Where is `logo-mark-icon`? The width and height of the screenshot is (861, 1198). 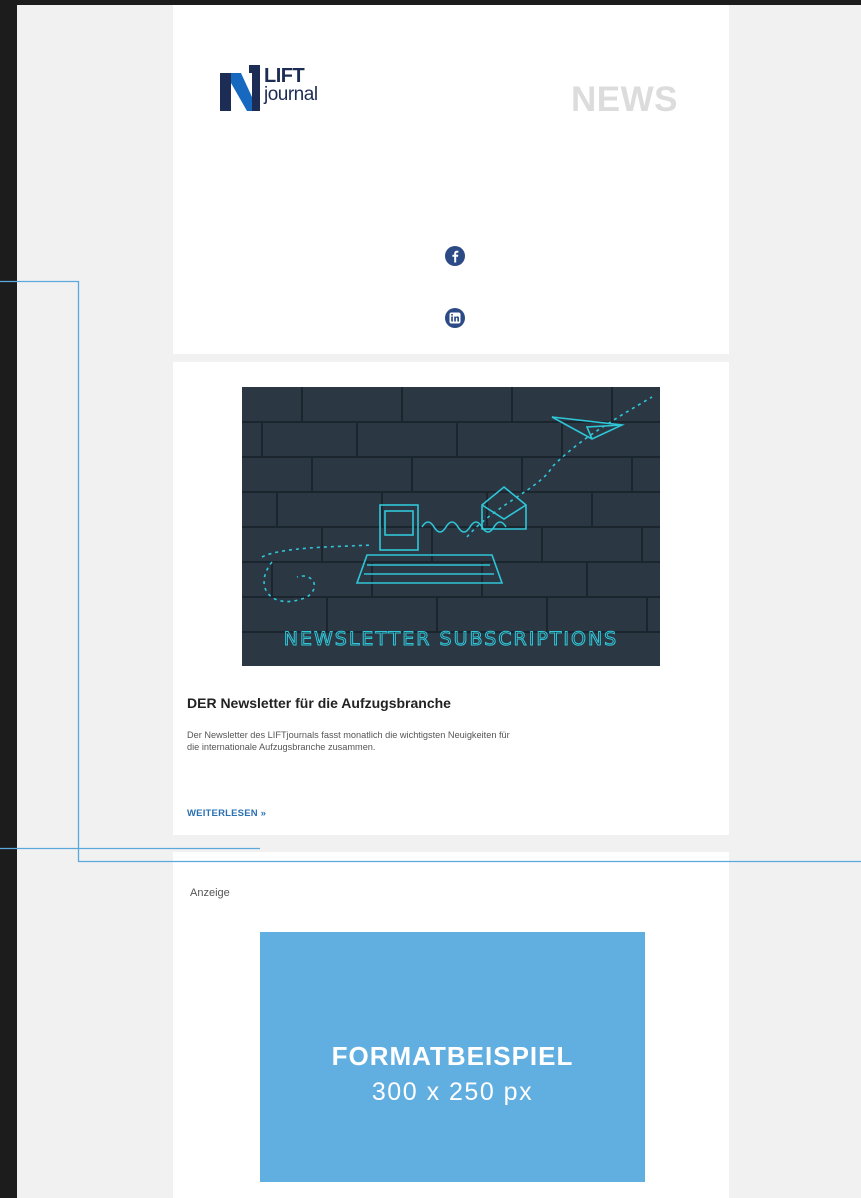
logo-mark-icon is located at coordinates (240, 88).